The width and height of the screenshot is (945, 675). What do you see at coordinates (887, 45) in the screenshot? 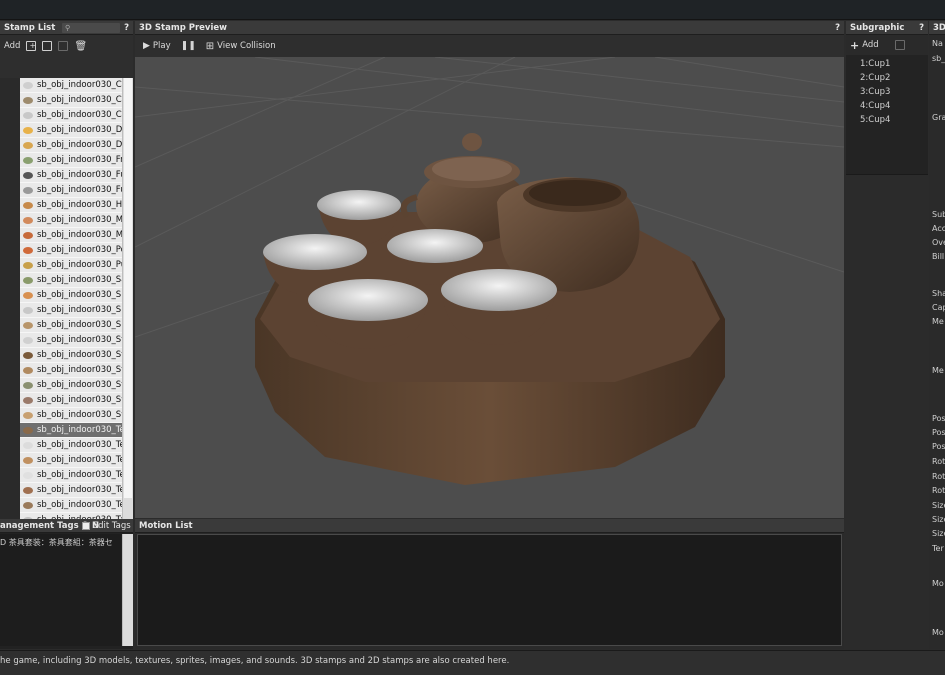
I see `subgraphic-toolbar: + Add` at bounding box center [887, 45].